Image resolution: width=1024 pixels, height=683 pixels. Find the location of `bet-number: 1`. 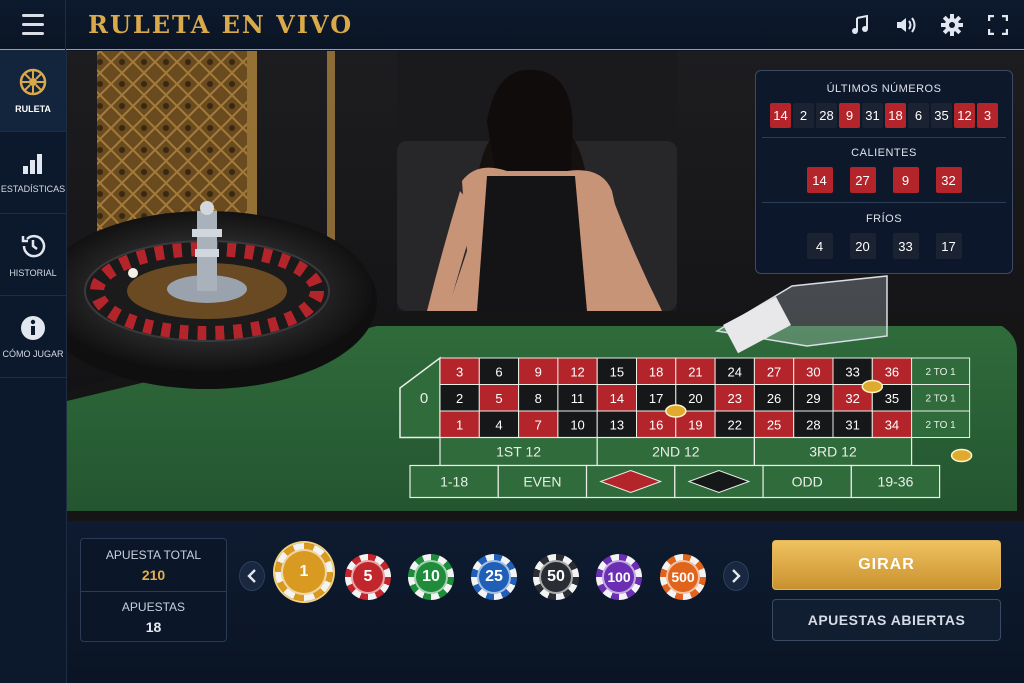

bet-number: 1 is located at coordinates (459, 424).